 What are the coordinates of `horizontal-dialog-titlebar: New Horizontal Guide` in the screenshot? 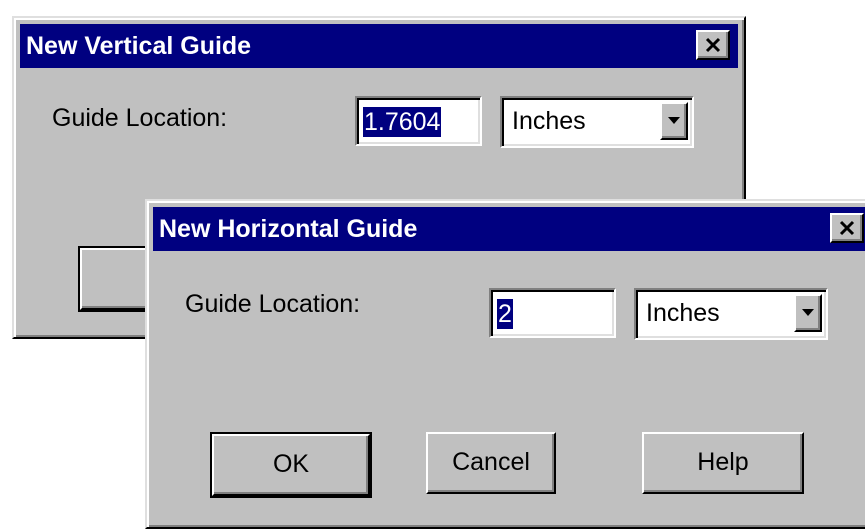 It's located at (509, 229).